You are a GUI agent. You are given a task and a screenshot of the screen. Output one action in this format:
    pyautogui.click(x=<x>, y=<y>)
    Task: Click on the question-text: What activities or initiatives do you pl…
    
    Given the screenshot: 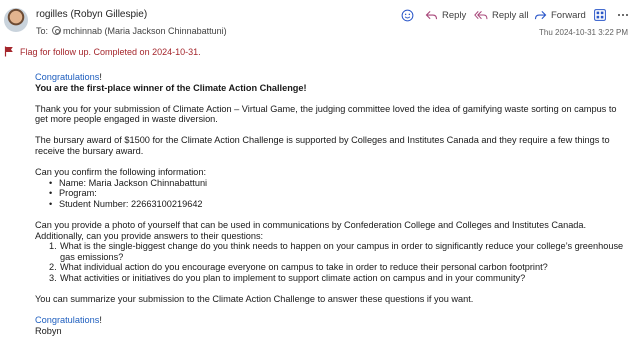 What is the action you would take?
    pyautogui.click(x=293, y=277)
    